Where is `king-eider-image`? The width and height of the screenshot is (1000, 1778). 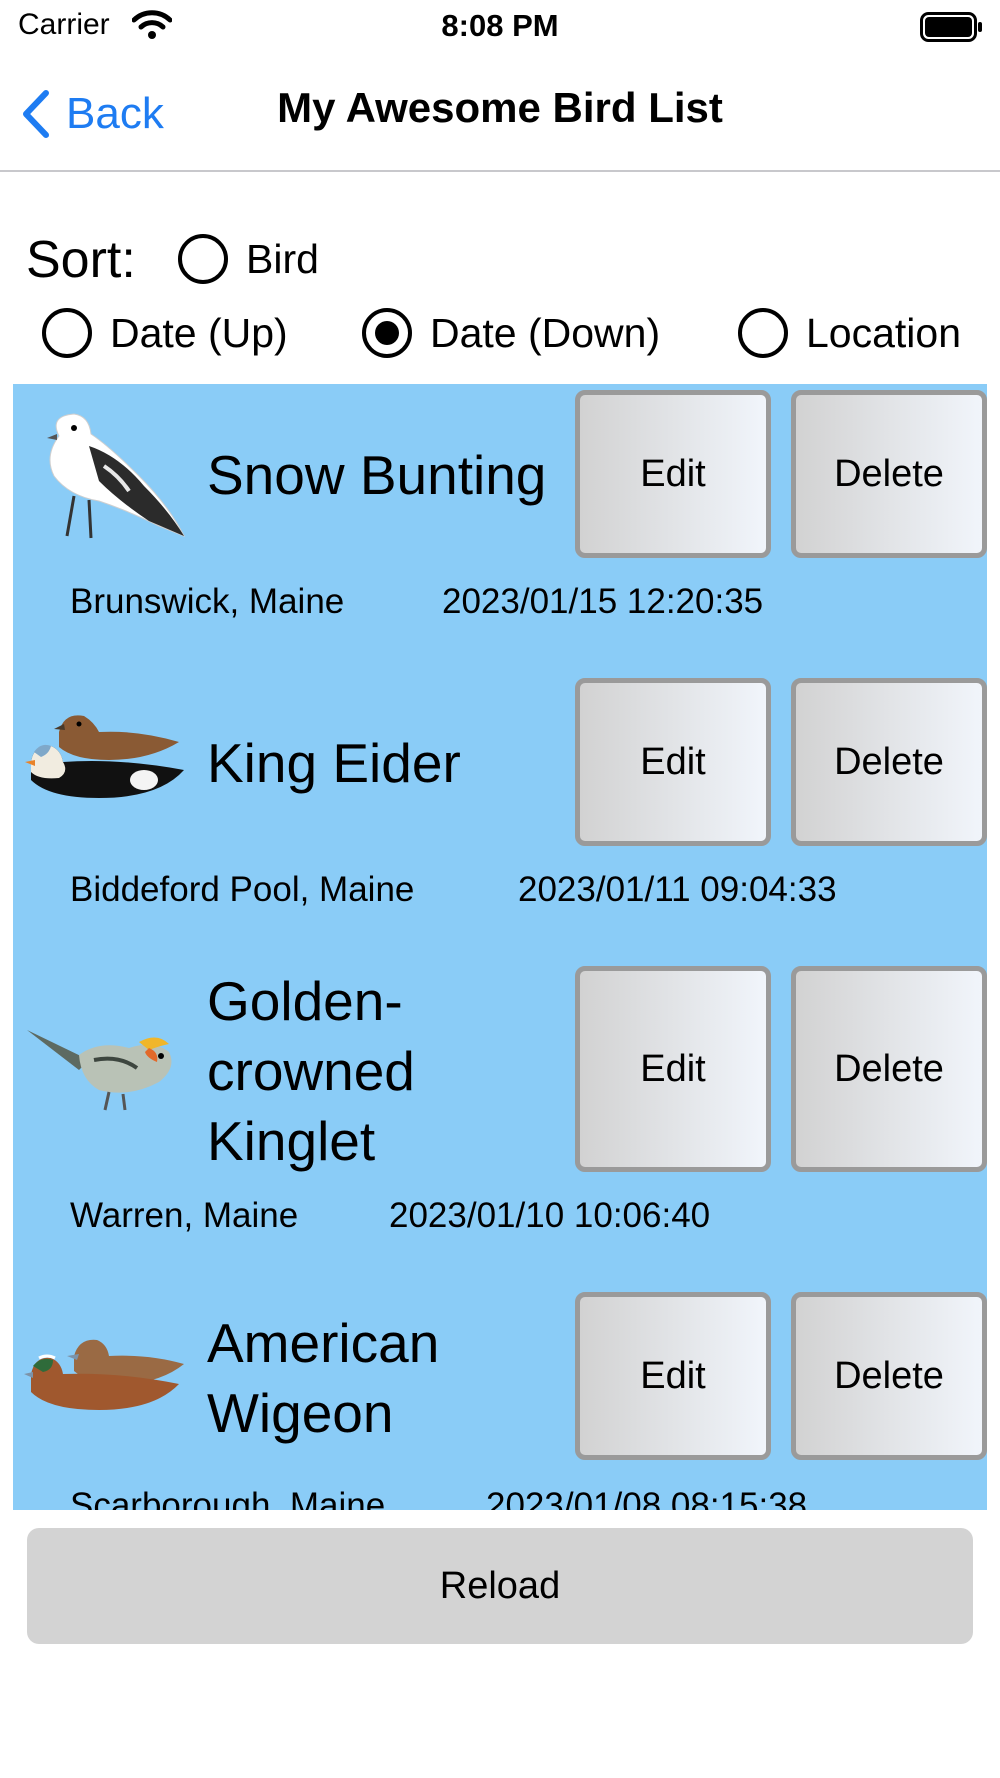 king-eider-image is located at coordinates (104, 756).